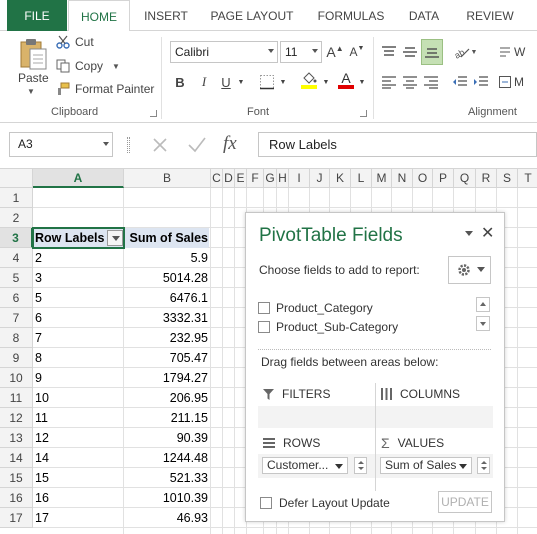  What do you see at coordinates (166, 298) in the screenshot?
I see `pivot-row-value: 6476.1` at bounding box center [166, 298].